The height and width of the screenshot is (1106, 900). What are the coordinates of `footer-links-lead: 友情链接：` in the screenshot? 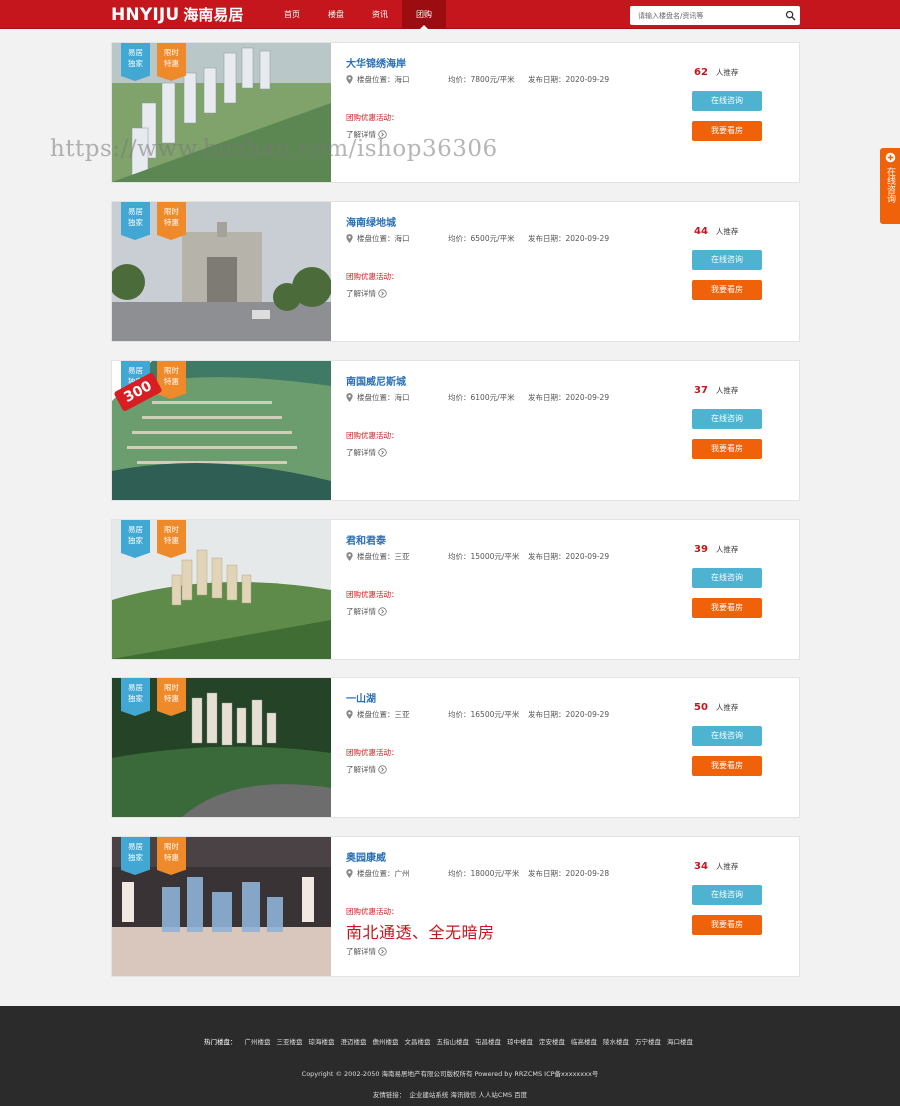 It's located at (389, 1095).